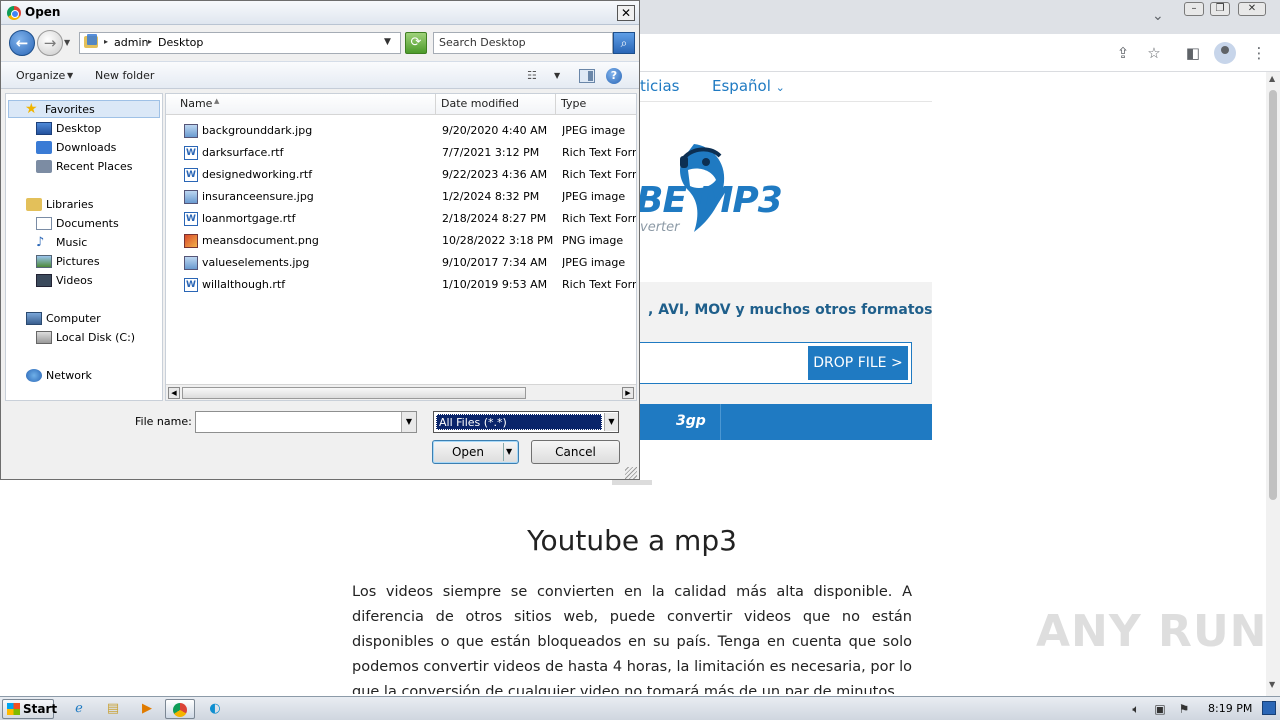 The width and height of the screenshot is (1280, 720). What do you see at coordinates (408, 422) in the screenshot?
I see `file-name-dropdown-icon: ▼` at bounding box center [408, 422].